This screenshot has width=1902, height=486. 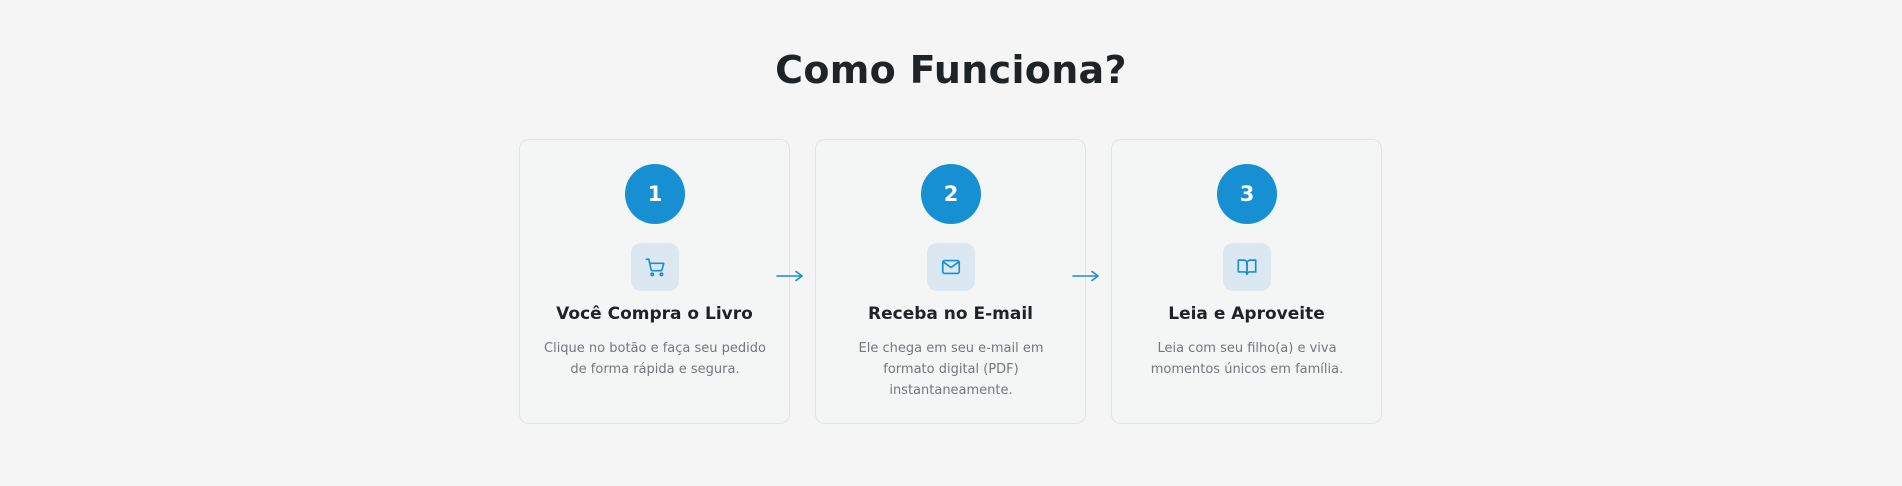 What do you see at coordinates (655, 194) in the screenshot?
I see `step-number-badge: 1` at bounding box center [655, 194].